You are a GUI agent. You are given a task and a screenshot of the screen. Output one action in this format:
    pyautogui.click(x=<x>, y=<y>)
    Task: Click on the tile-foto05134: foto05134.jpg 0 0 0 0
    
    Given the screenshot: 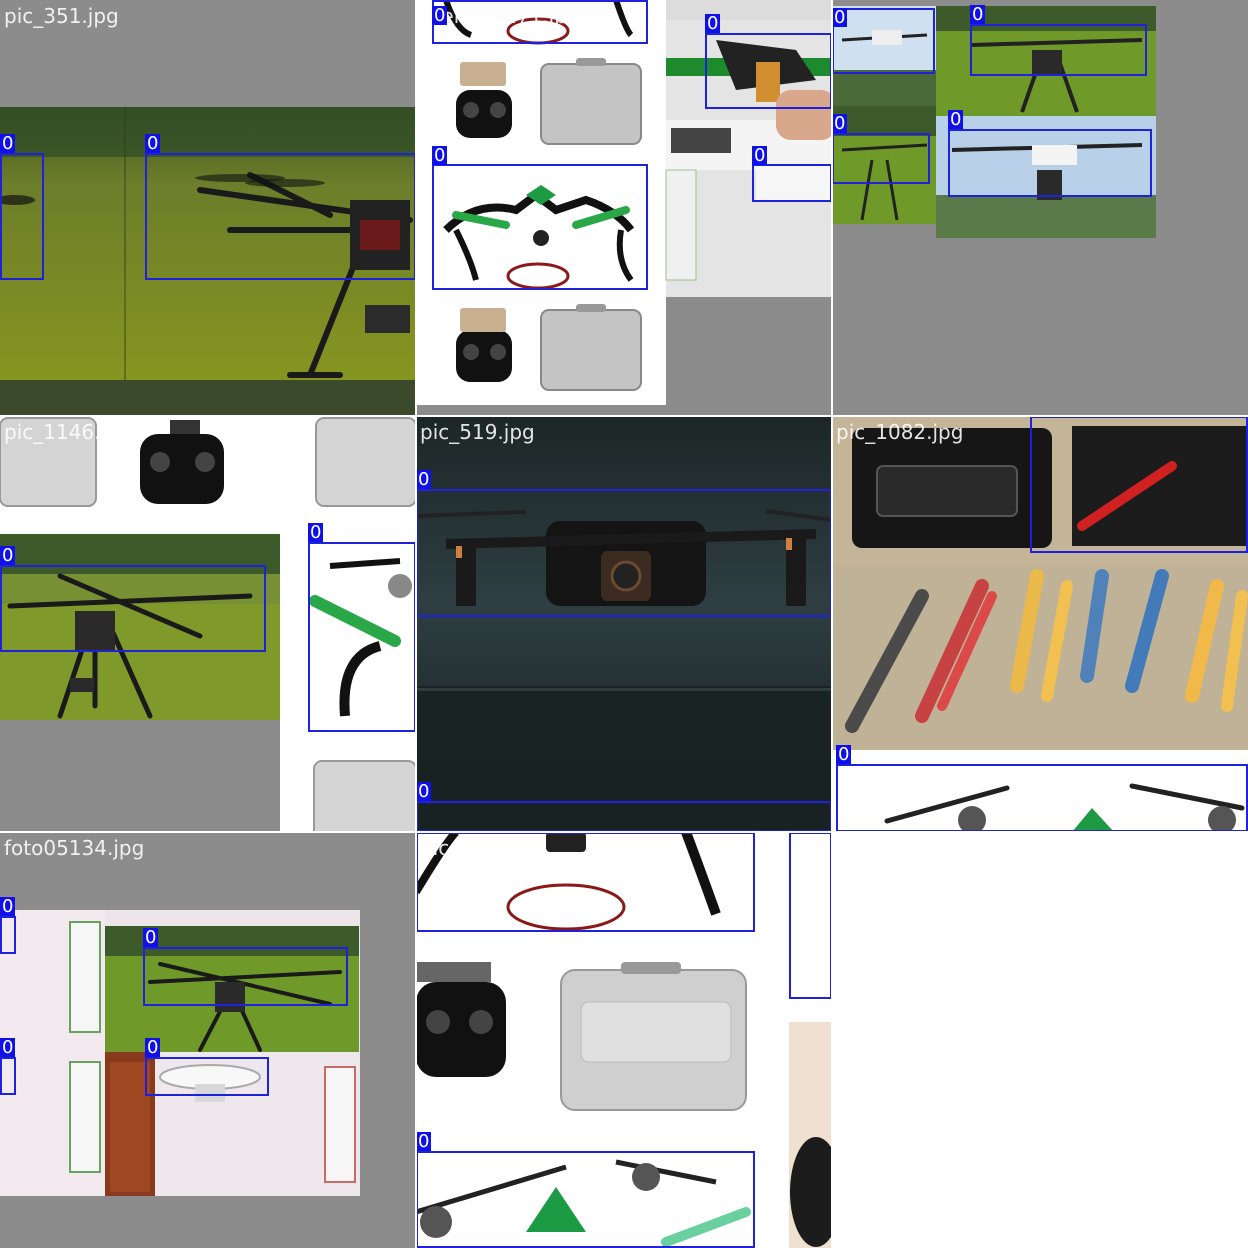 What is the action you would take?
    pyautogui.click(x=208, y=1040)
    